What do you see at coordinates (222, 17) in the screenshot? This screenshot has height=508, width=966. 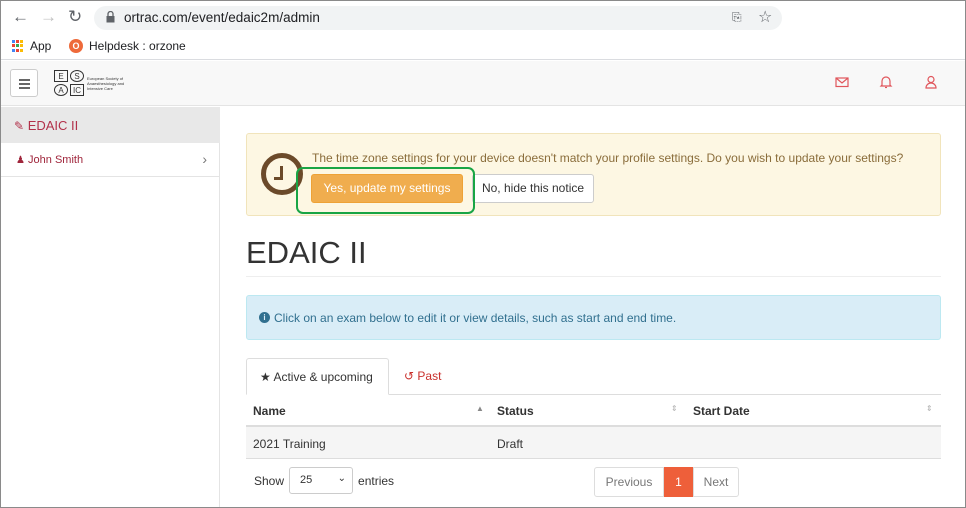 I see `url-text: ortrac.com/event/edaic2m/admin` at bounding box center [222, 17].